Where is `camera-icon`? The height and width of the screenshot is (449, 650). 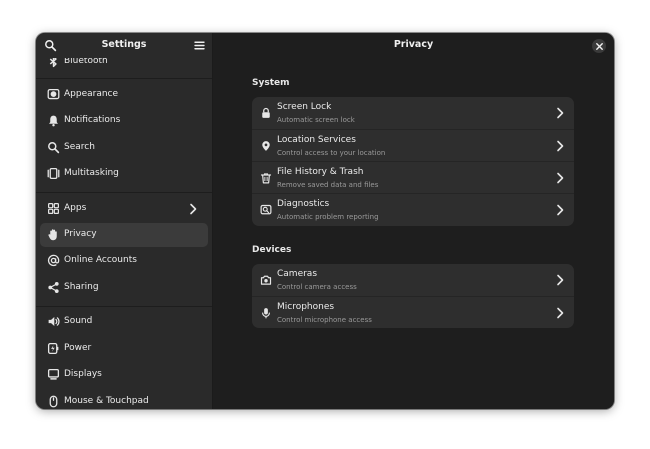
camera-icon is located at coordinates (266, 280).